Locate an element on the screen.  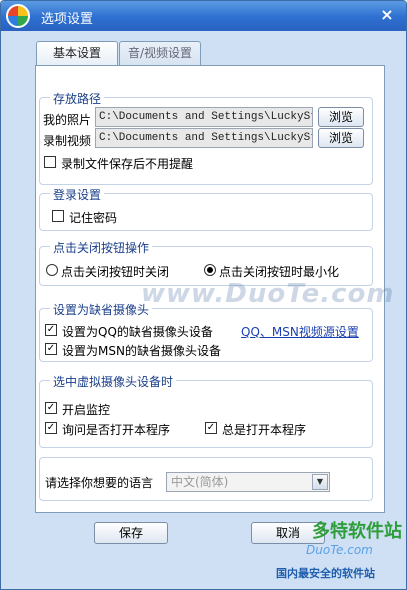
no-prompt-label: 录制文件保存后不用提醒 is located at coordinates (127, 164).